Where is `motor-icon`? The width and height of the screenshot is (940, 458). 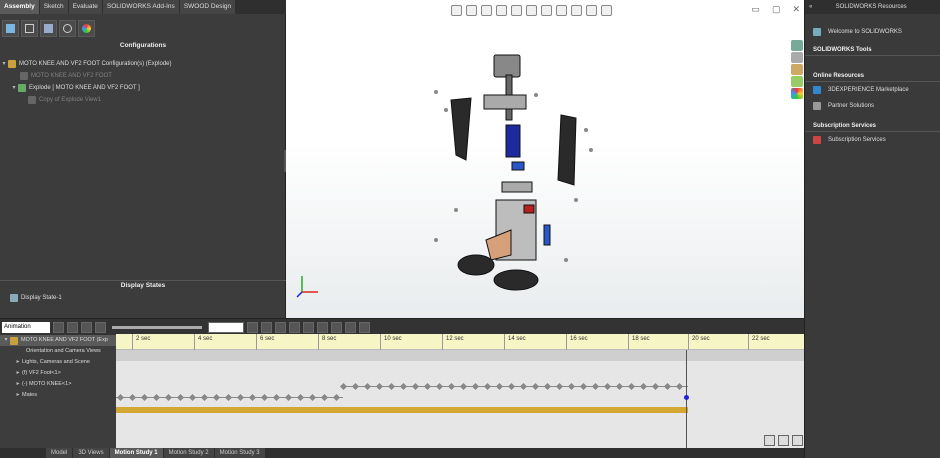 motor-icon is located at coordinates (308, 327).